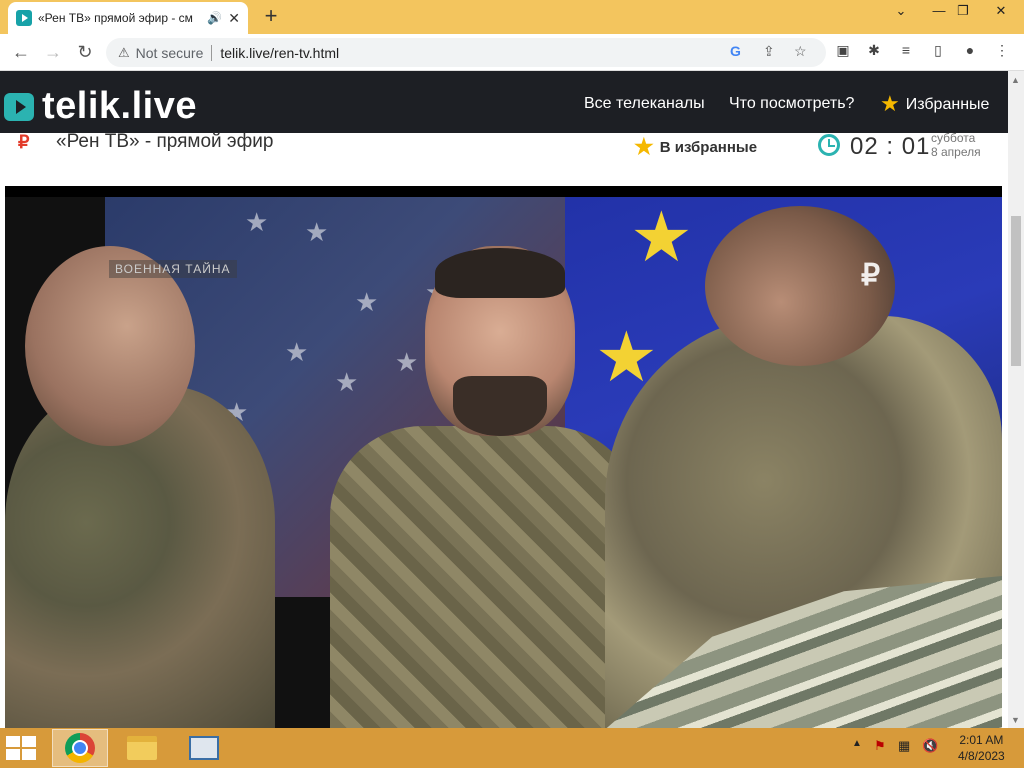  Describe the element at coordinates (1002, 50) in the screenshot. I see `menu-kebab-icon: ⋮` at that location.